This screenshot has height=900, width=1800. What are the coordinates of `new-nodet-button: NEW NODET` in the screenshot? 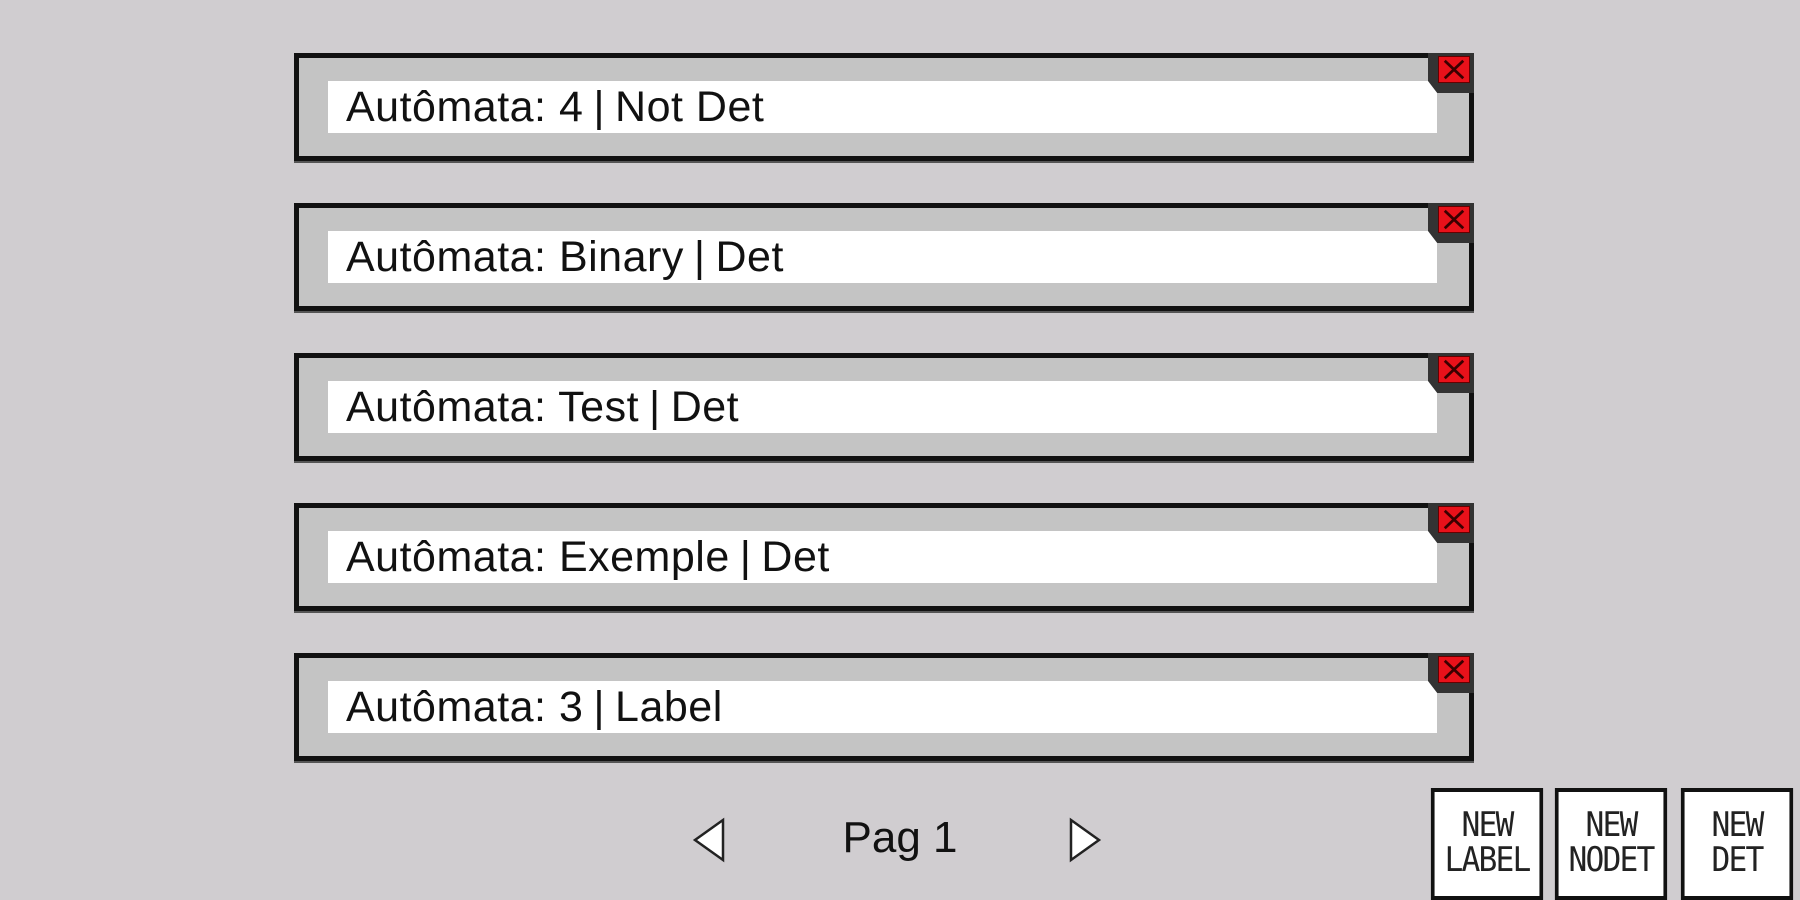 It's located at (1611, 844).